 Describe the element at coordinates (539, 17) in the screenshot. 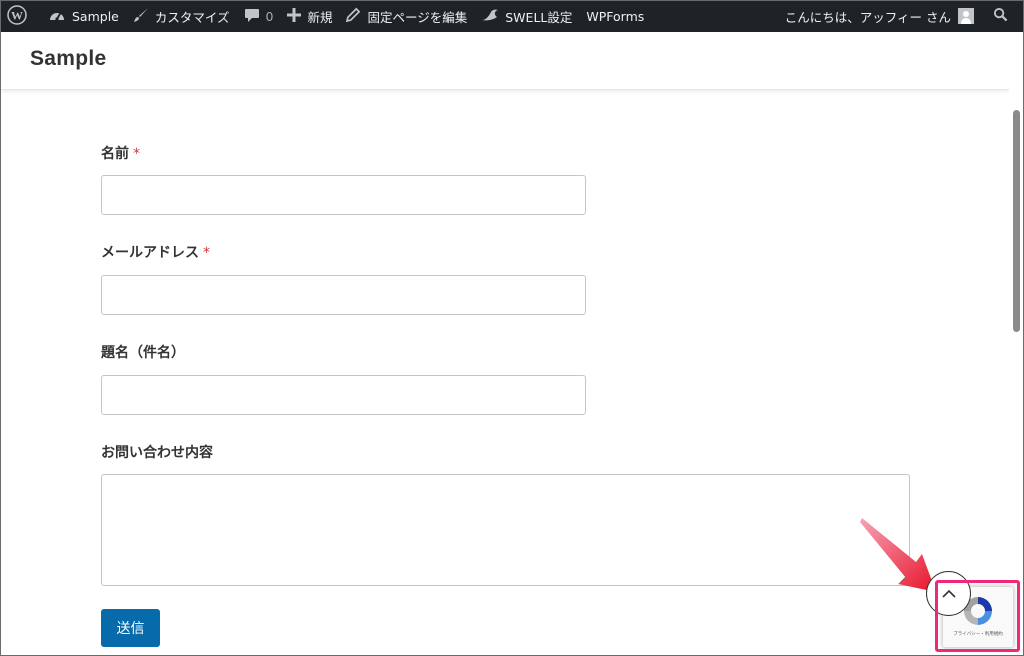

I see `swell-settings-label: SWELL設定` at that location.